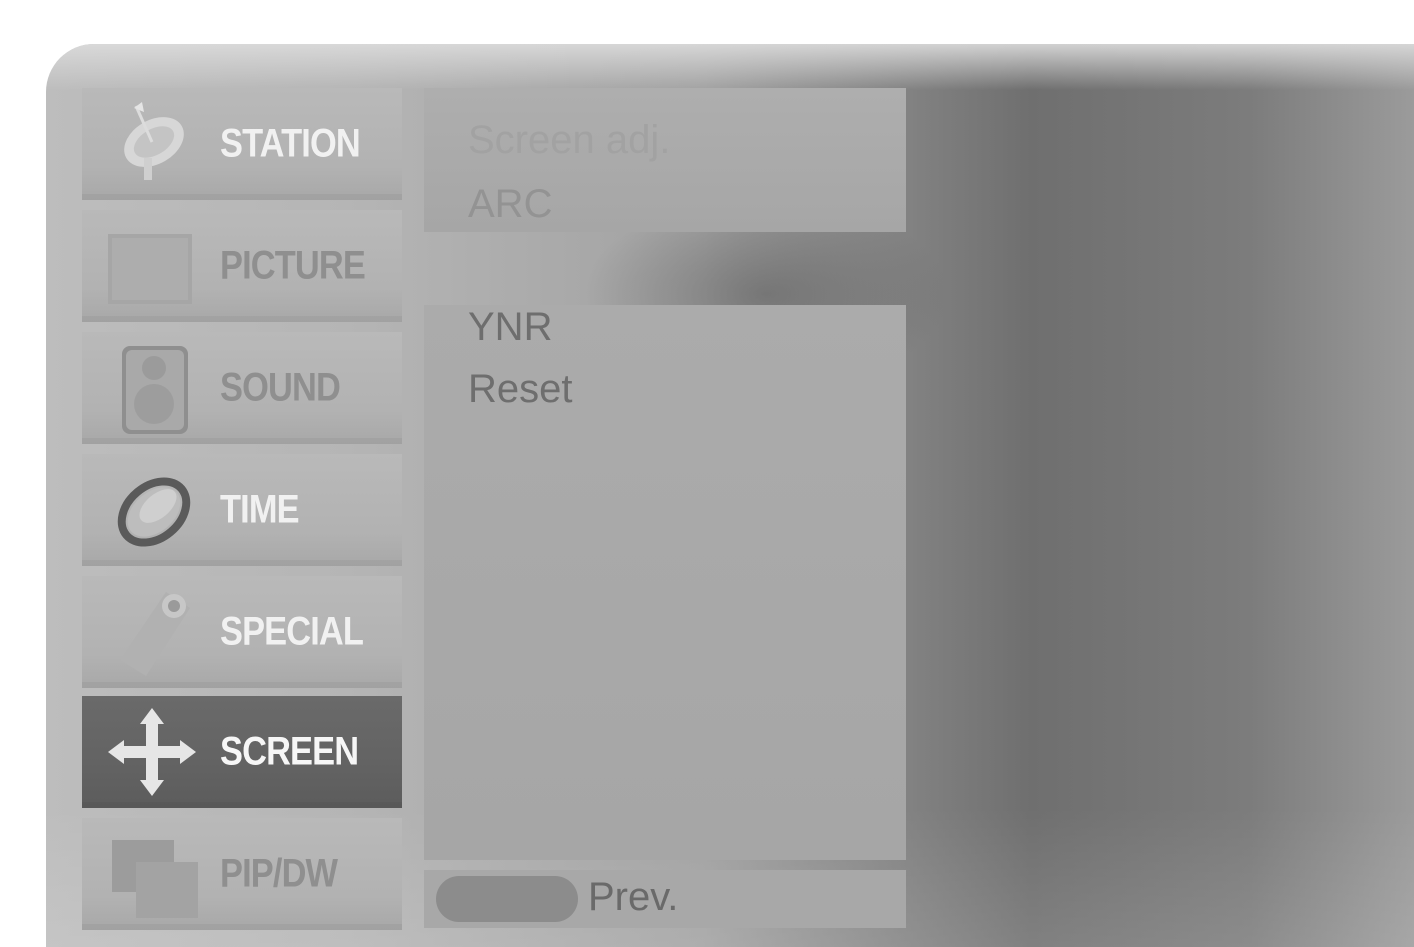  I want to click on menu-item-picture: PICTURE, so click(242, 266).